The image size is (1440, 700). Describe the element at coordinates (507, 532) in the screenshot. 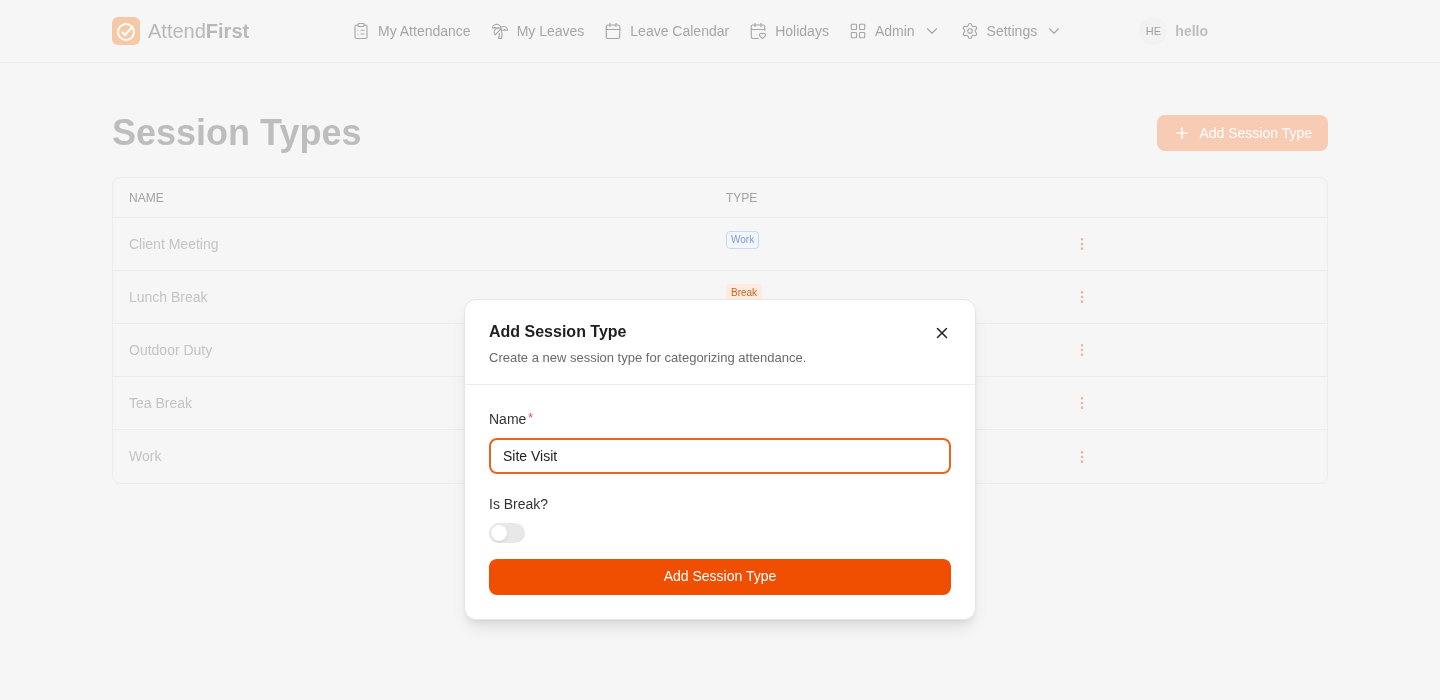

I see `is-break-toggle` at that location.